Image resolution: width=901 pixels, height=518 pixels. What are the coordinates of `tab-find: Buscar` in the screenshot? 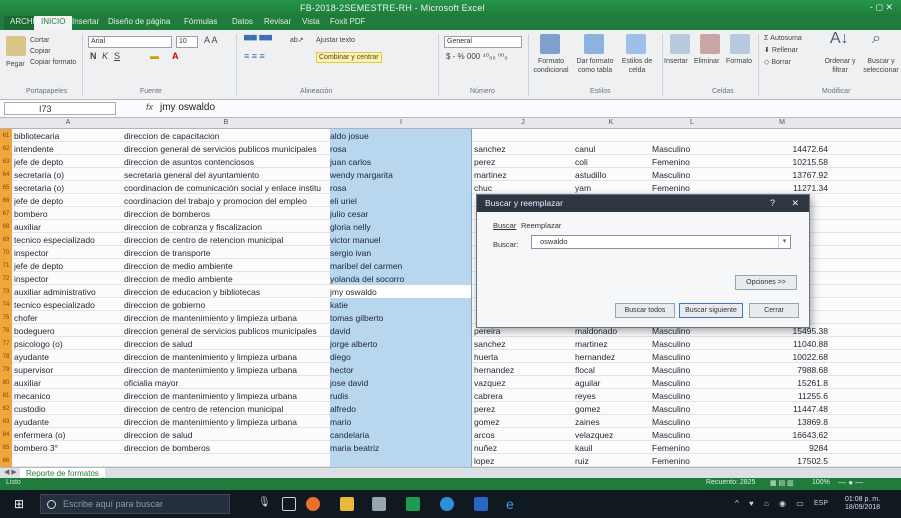 It's located at (504, 225).